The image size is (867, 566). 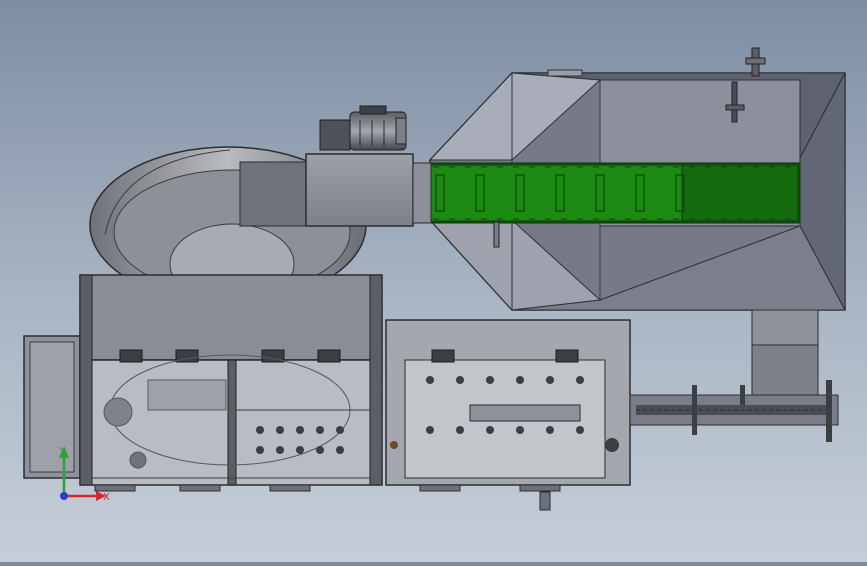 I want to click on feed-duct, so click(x=335, y=190).